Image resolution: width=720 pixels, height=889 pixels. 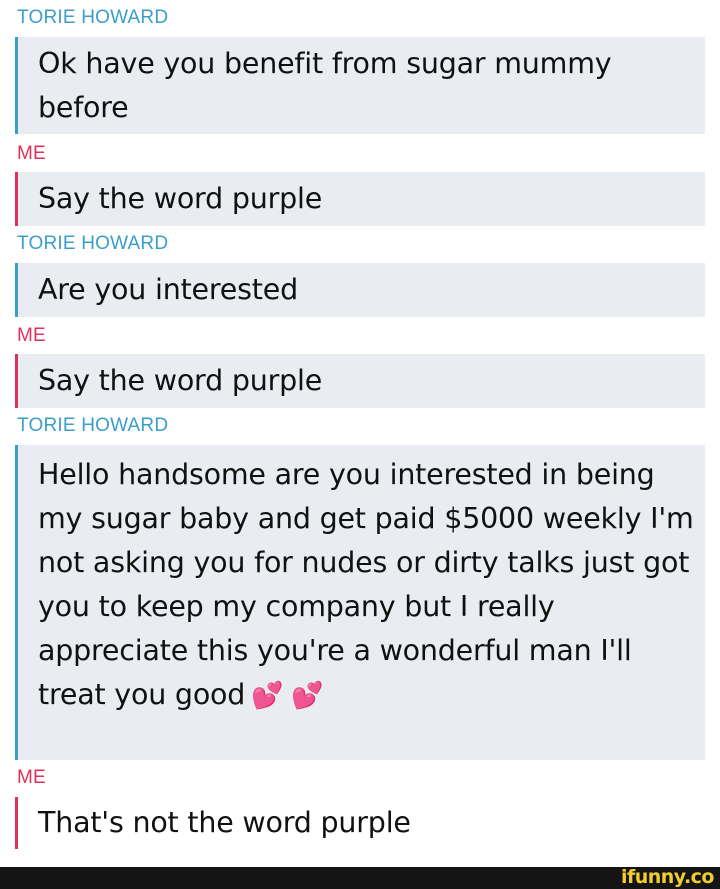 I want to click on message-text: That's not the word purple, so click(x=224, y=822).